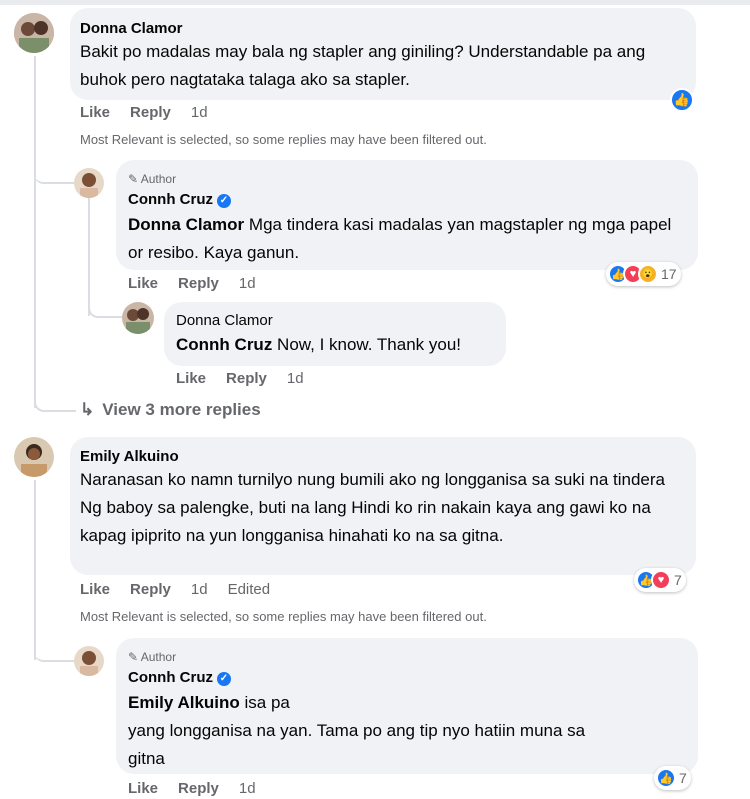  What do you see at coordinates (185, 589) in the screenshot?
I see `comment-actions: Like Reply 1d Edited` at bounding box center [185, 589].